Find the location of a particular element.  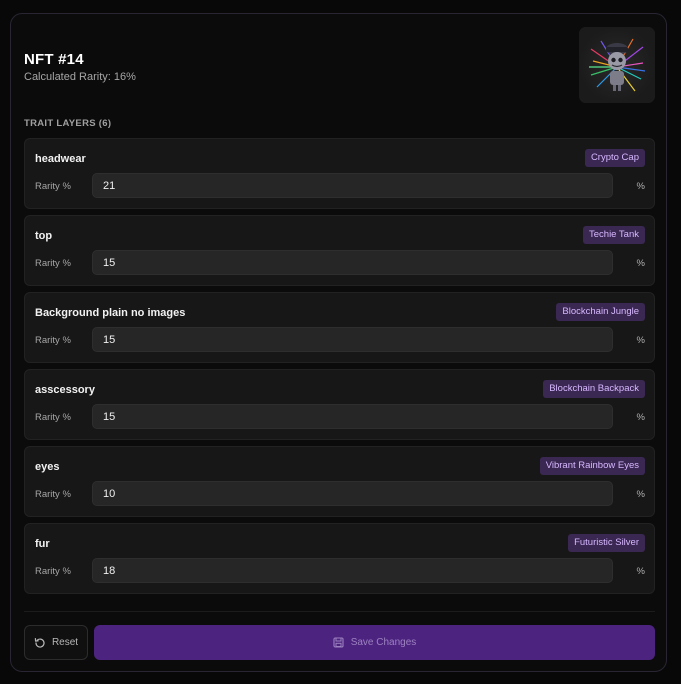

reset-button: Reset is located at coordinates (56, 642).